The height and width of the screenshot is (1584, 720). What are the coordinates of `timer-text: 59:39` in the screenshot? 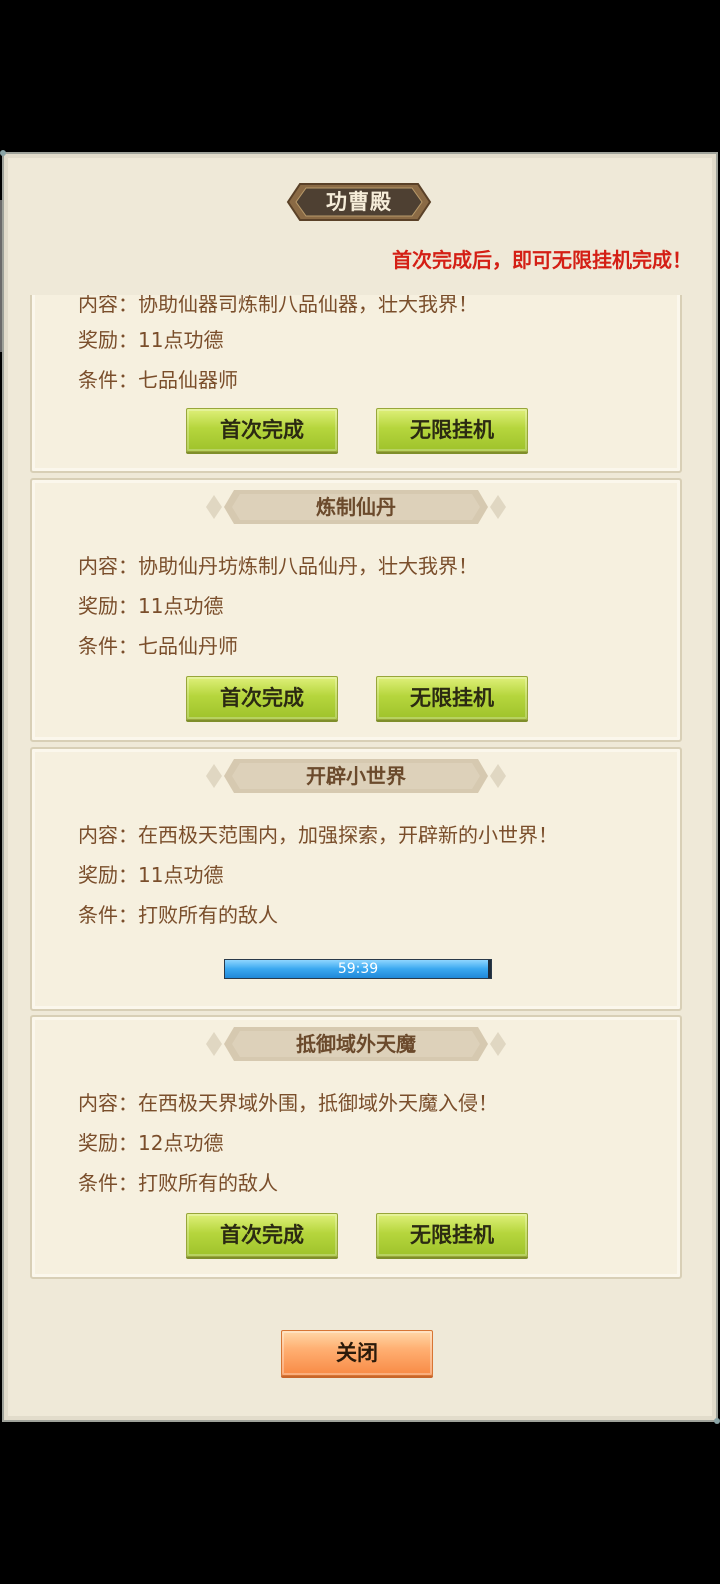 It's located at (358, 969).